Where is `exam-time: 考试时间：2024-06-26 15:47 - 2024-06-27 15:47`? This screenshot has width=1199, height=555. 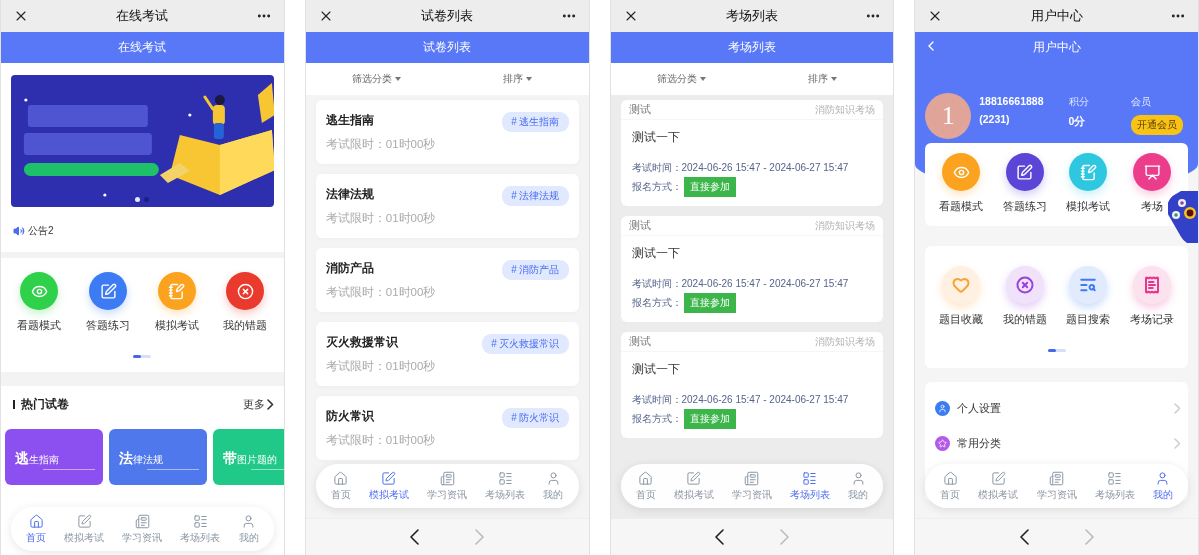
exam-time: 考试时间：2024-06-26 15:47 - 2024-06-27 15:47 is located at coordinates (740, 400).